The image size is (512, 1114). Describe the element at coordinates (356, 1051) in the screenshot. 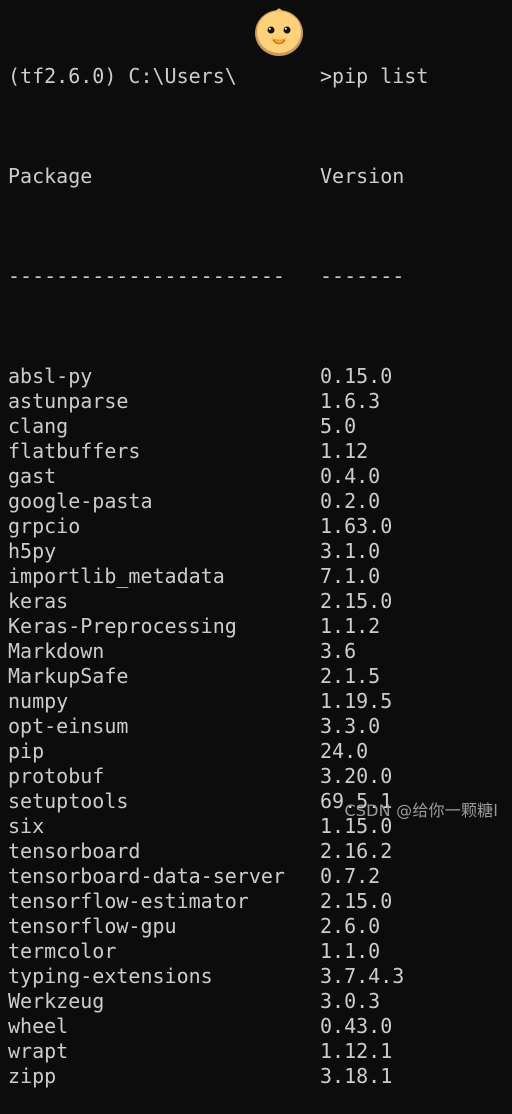

I see `package-version: 1.12.1` at that location.